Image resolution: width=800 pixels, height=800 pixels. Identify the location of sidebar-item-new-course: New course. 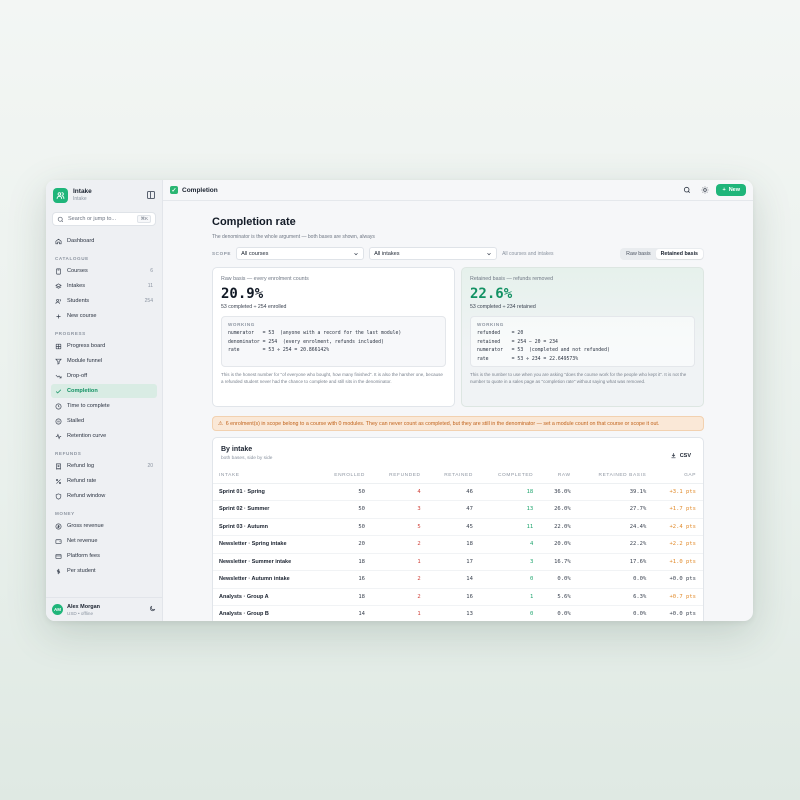
(104, 316).